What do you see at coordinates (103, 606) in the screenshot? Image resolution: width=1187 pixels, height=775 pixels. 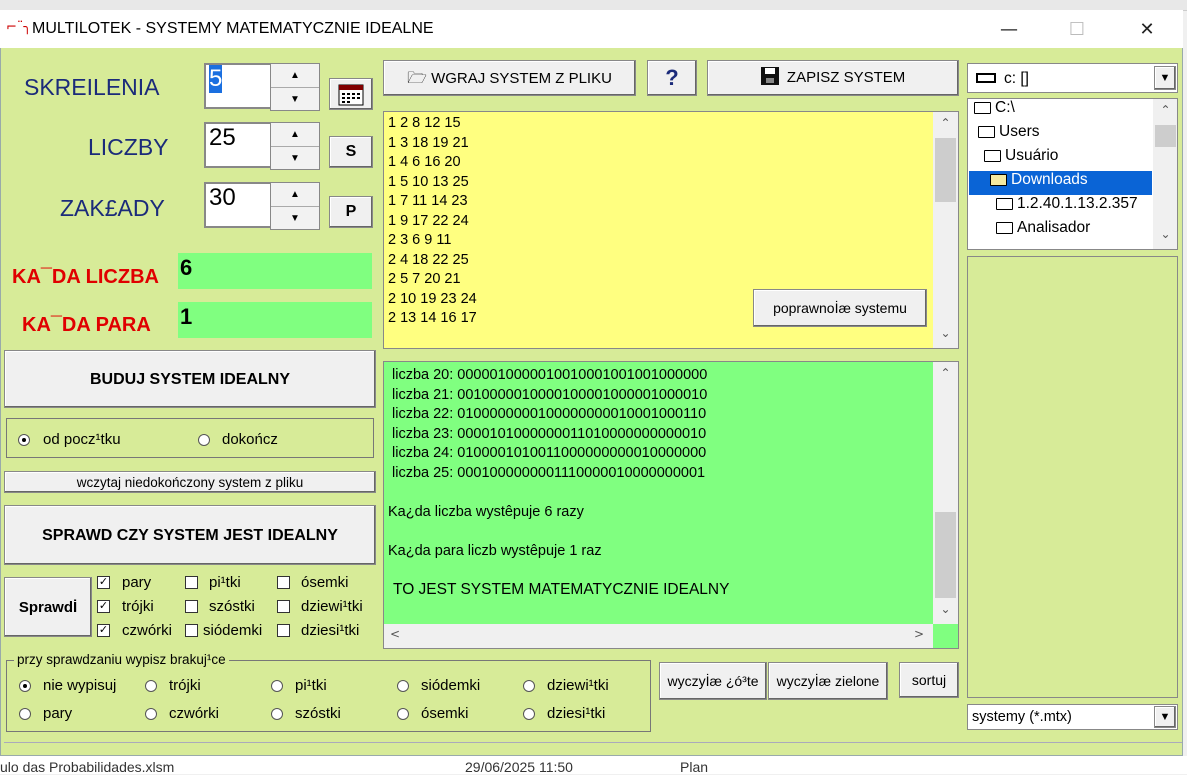 I see `checkbox-trojki: ✓` at bounding box center [103, 606].